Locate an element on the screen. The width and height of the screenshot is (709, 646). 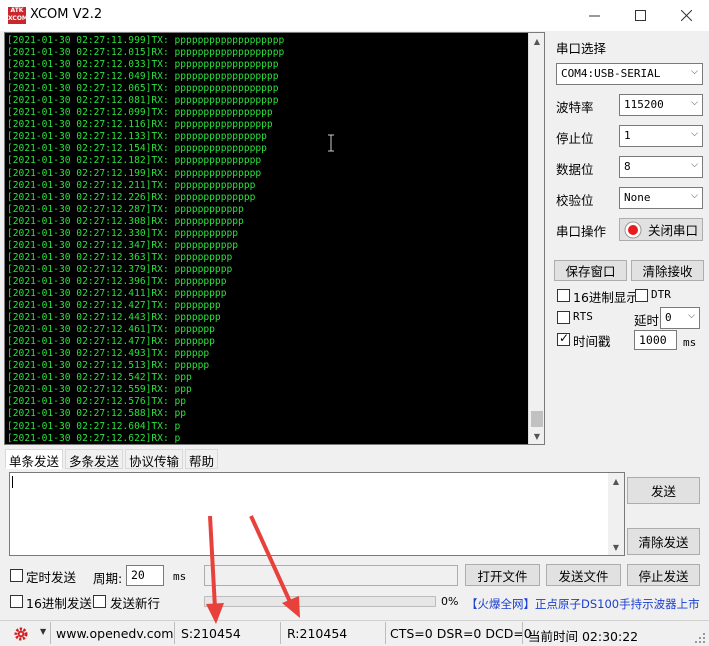
close-port-button: 关闭串口 is located at coordinates (661, 229).